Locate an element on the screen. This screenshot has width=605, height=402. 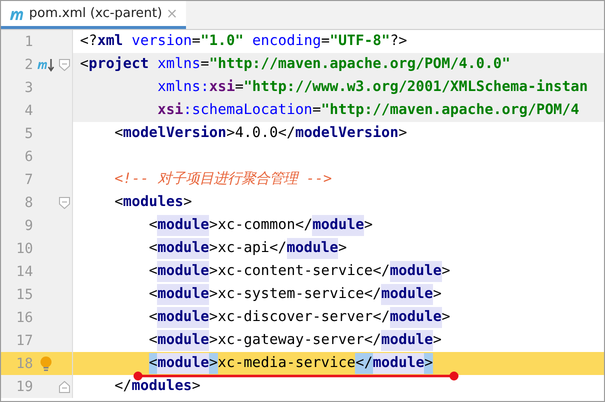
line-number: 3 is located at coordinates (28, 88).